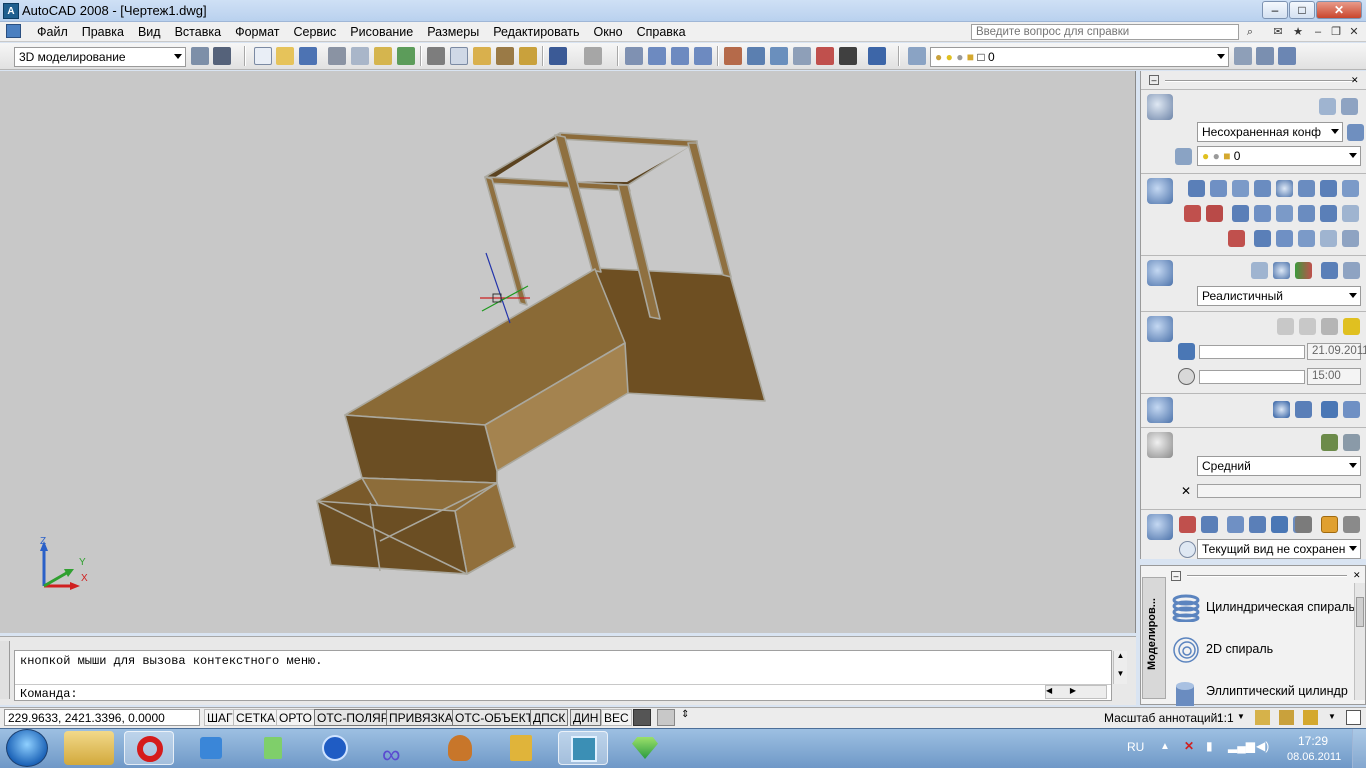 This screenshot has width=1366, height=768. What do you see at coordinates (273, 748) in the screenshot?
I see `flask-taskbar-icon` at bounding box center [273, 748].